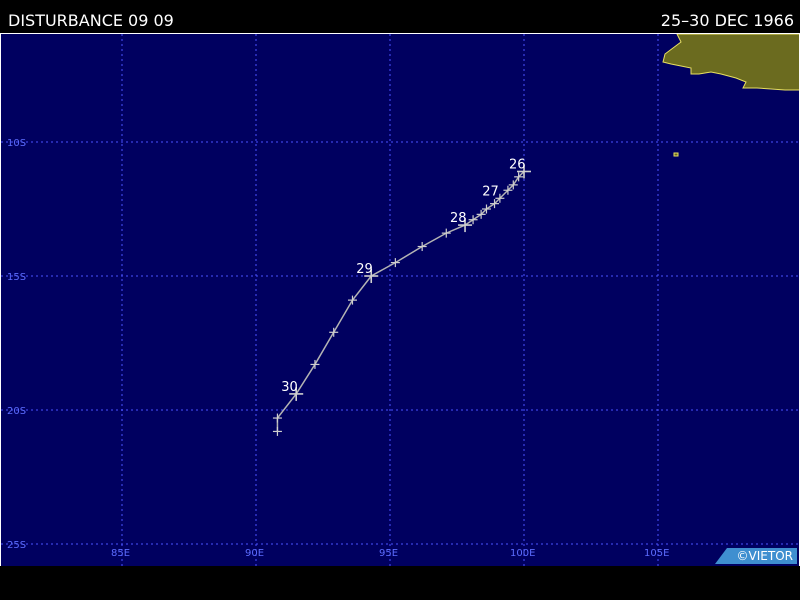  What do you see at coordinates (490, 191) in the screenshot?
I see `day-label: 27` at bounding box center [490, 191].